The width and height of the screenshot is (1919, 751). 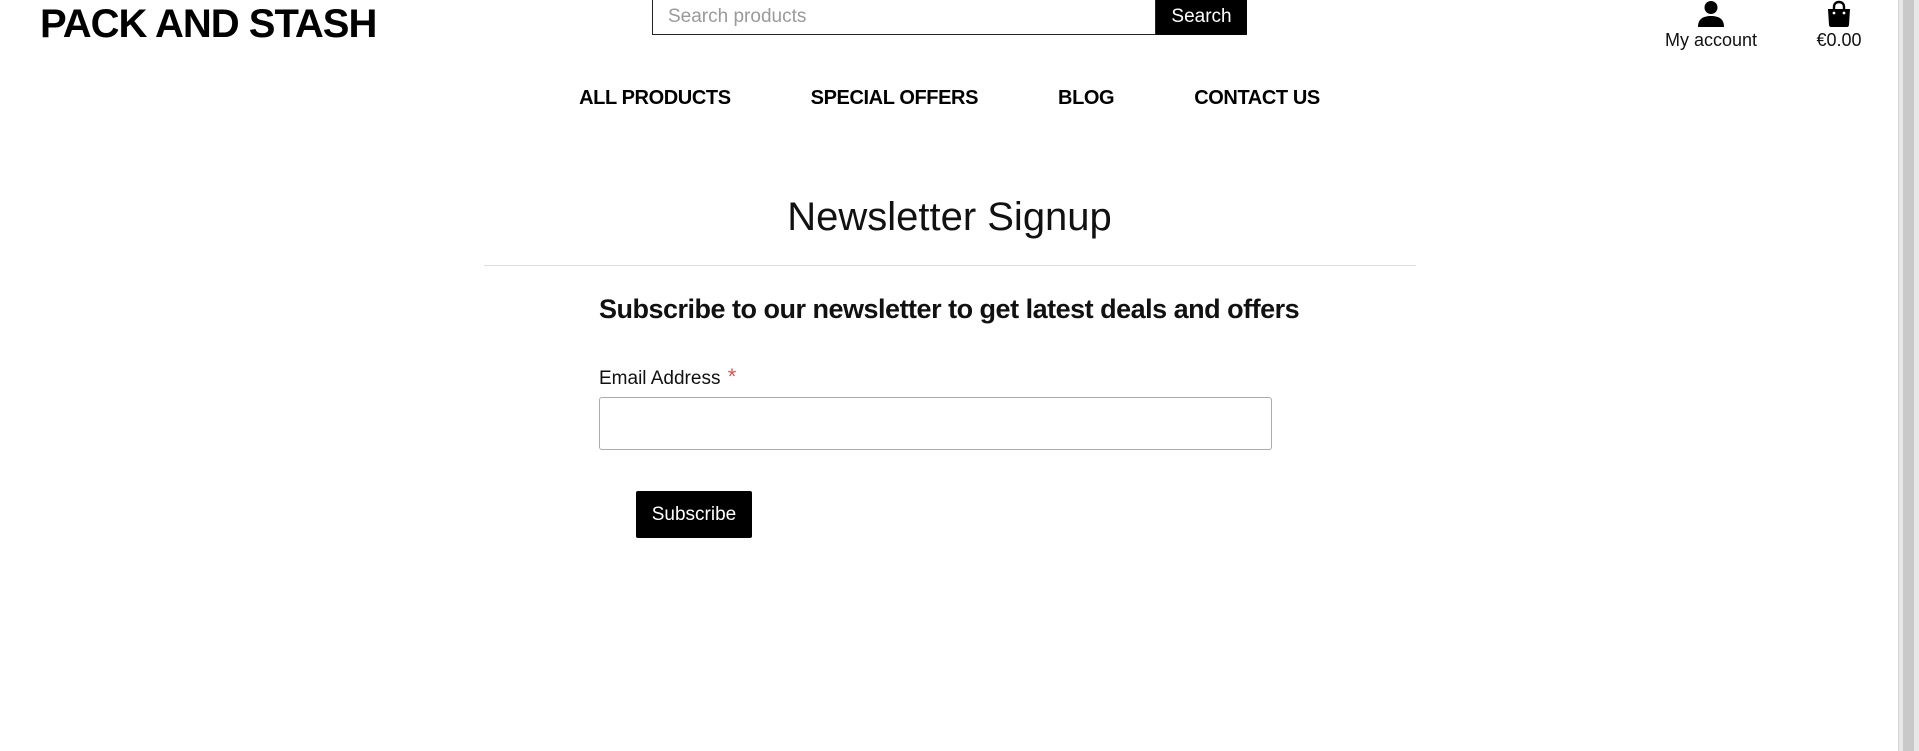 I want to click on vertical-scrollbar, so click(x=1908, y=375).